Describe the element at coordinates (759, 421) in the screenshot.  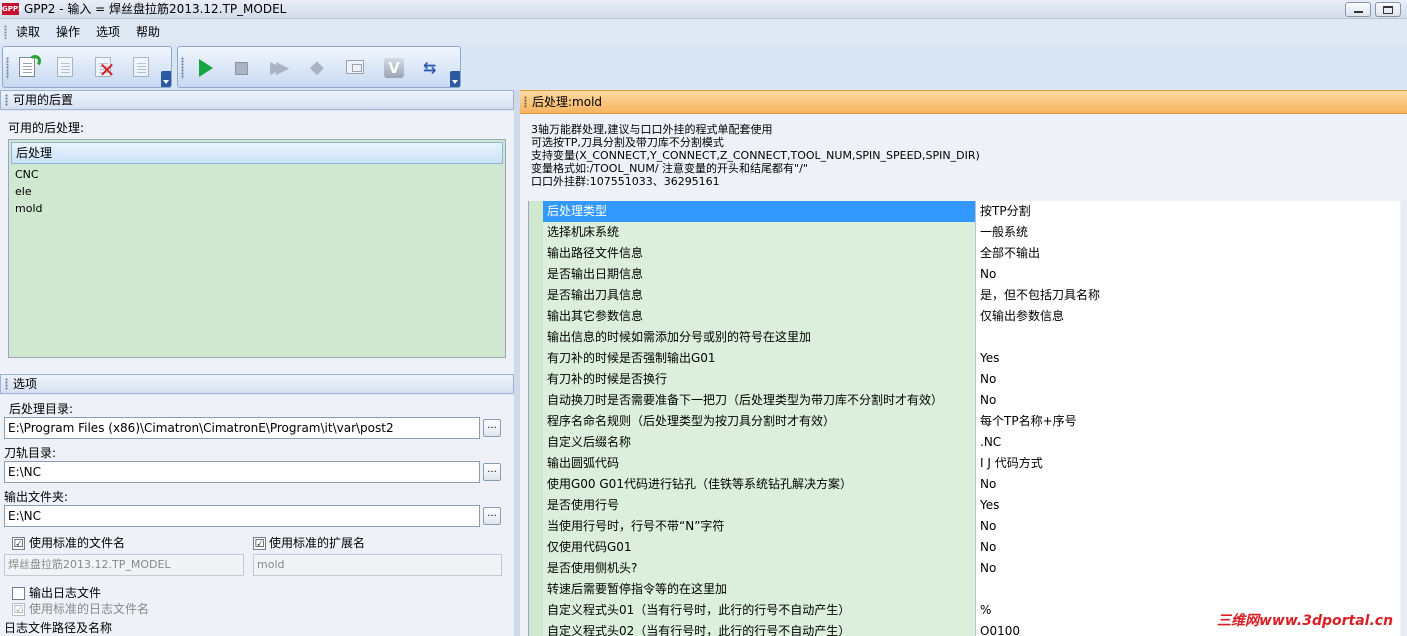
I see `property-name-cell: 程序名命名规则（后处理类型为按刀具分割时才有效）` at that location.